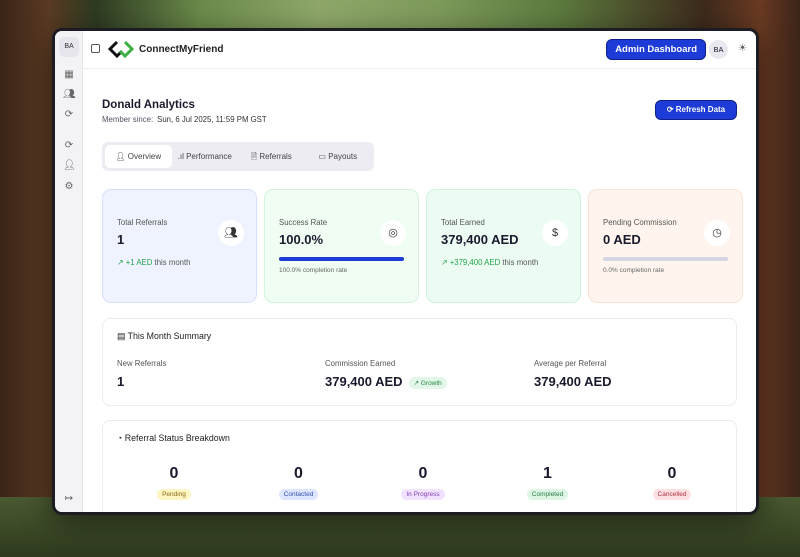  Describe the element at coordinates (69, 75) in the screenshot. I see `dashboard-icon: ▦` at that location.